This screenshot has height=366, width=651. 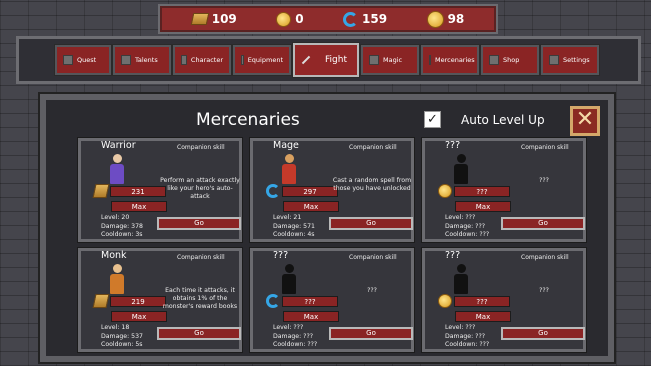 What do you see at coordinates (138, 191) in the screenshot?
I see `cost-value: 231` at bounding box center [138, 191].